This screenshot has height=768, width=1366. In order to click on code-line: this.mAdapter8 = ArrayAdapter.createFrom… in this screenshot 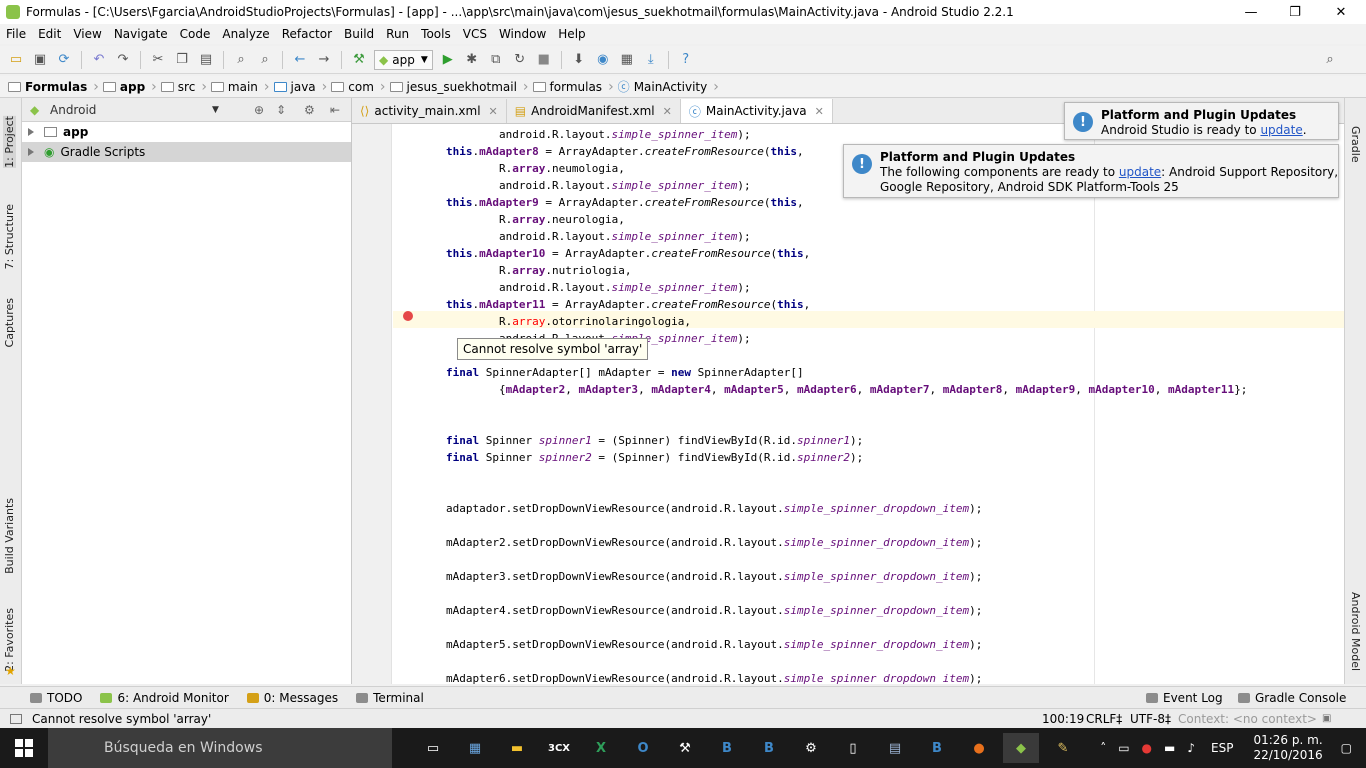, I will do `click(598, 151)`.